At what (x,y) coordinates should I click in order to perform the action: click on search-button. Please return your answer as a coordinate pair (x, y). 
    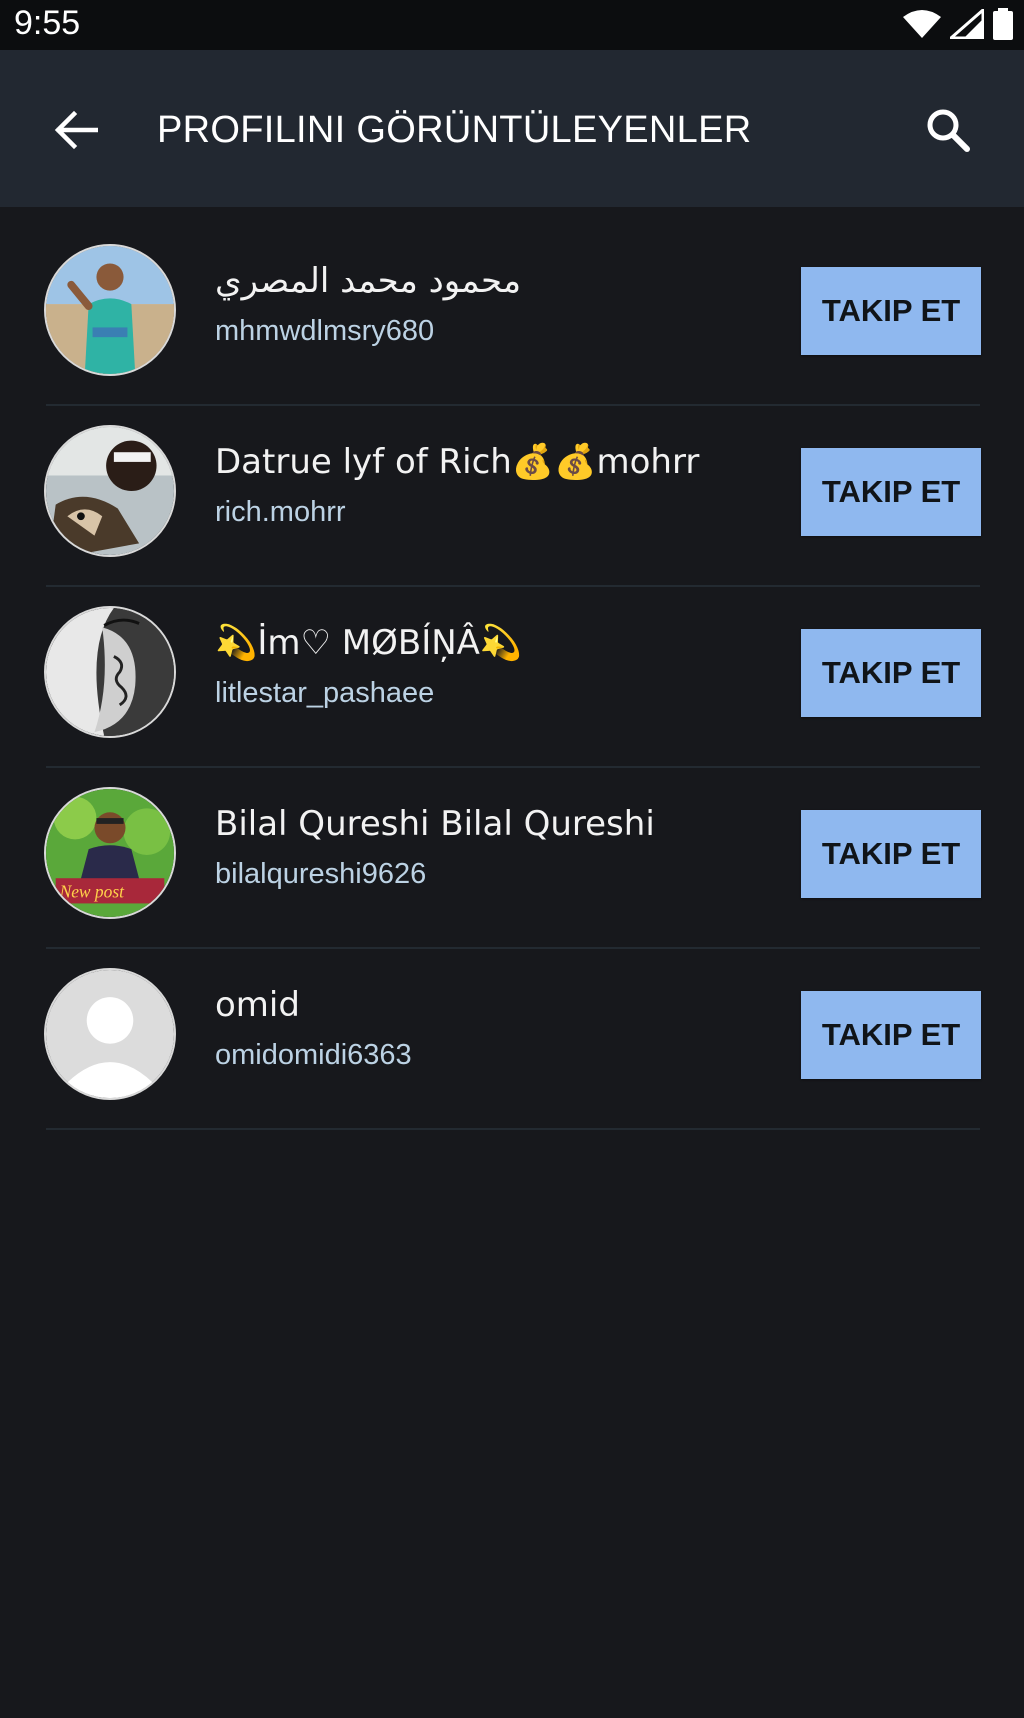
    Looking at the image, I should click on (948, 132).